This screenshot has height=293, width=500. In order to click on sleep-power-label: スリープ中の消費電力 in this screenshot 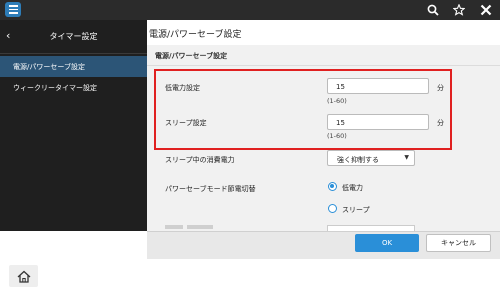, I will do `click(200, 160)`.